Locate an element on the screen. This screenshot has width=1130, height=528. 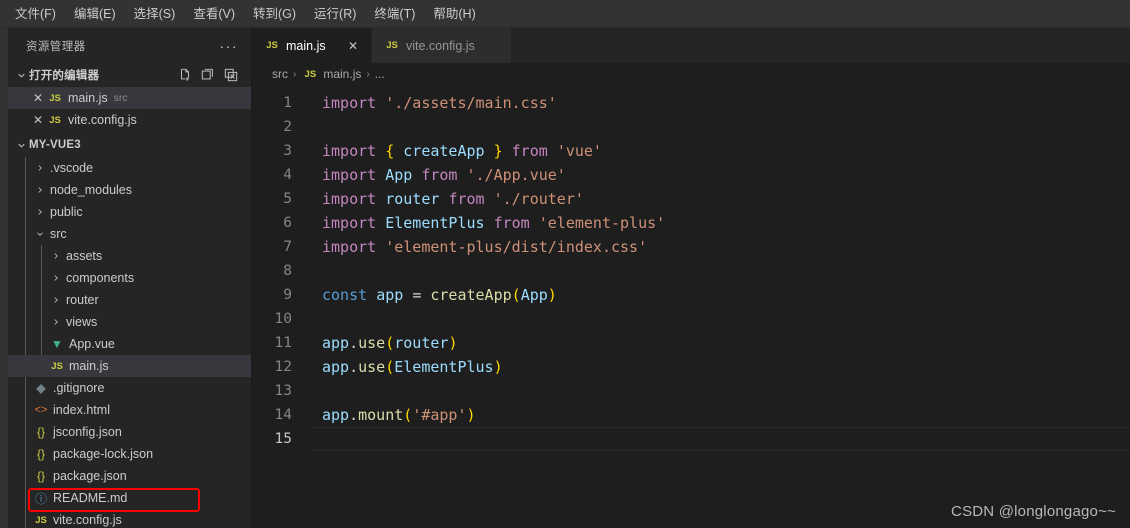
activity-bar is located at coordinates (4, 278).